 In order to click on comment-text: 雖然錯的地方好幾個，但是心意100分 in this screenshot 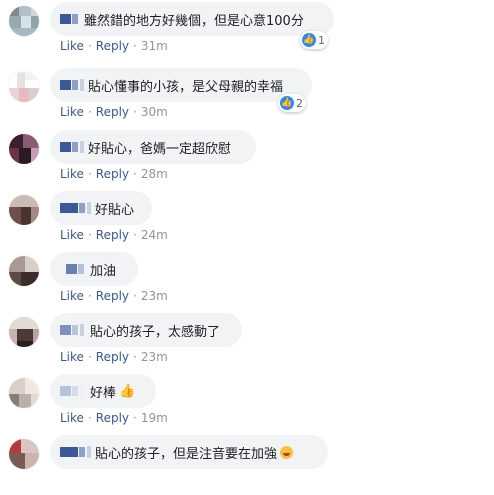, I will do `click(194, 21)`.